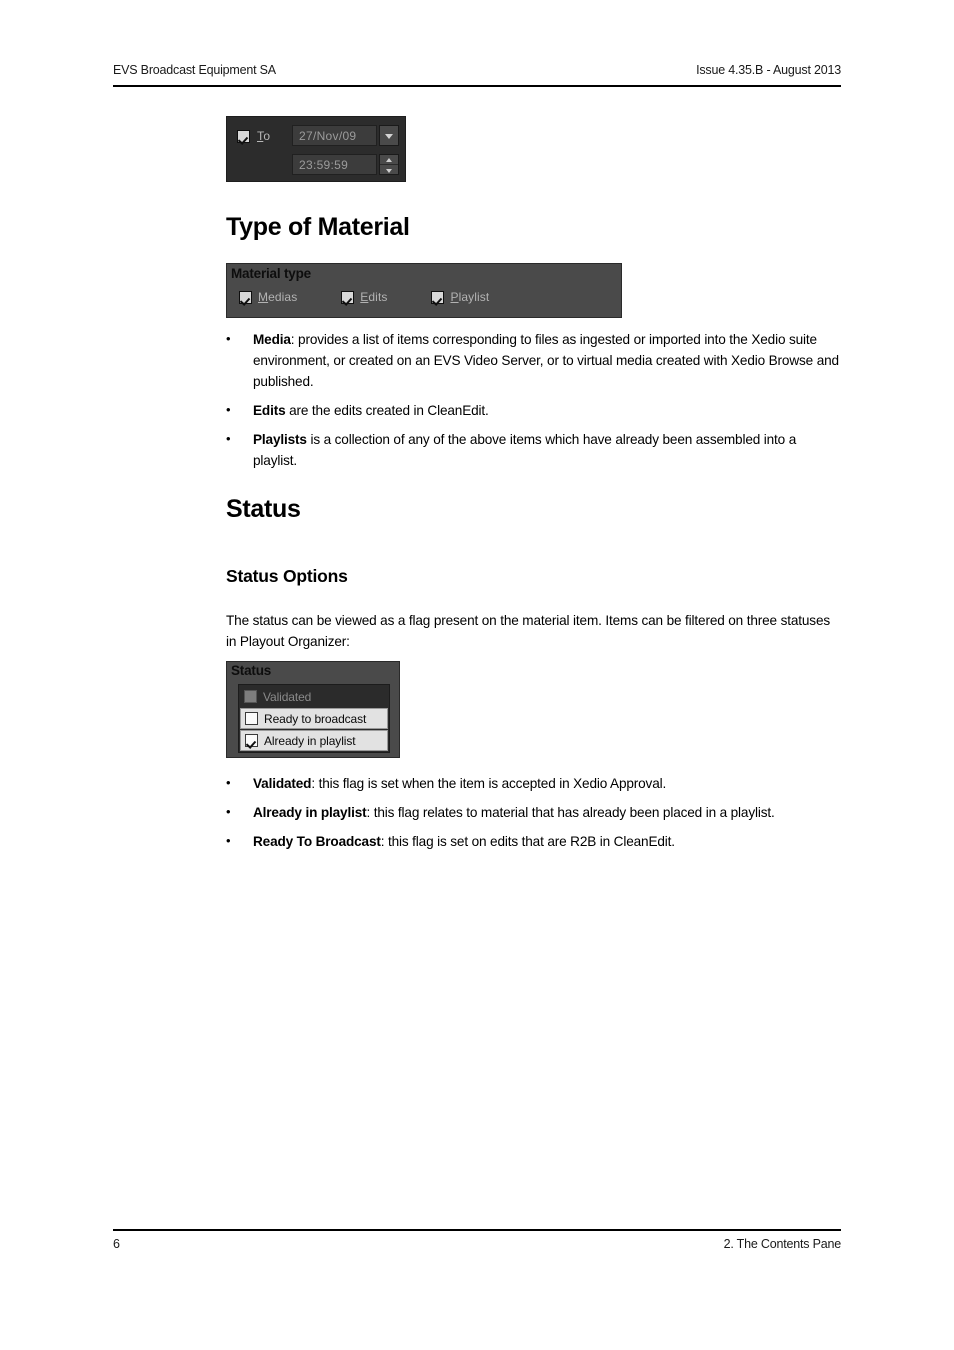 This screenshot has width=954, height=1350. I want to click on material-type-options: Medias Edits Playlist, so click(386, 297).